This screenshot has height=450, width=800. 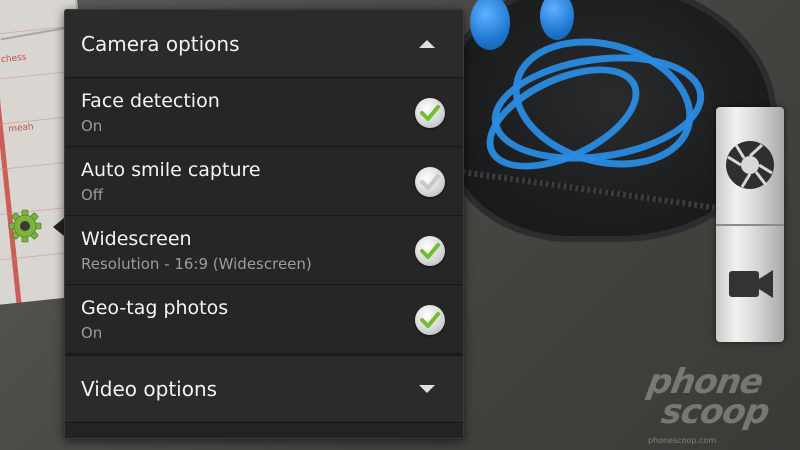 What do you see at coordinates (58, 227) in the screenshot?
I see `panel-pointer` at bounding box center [58, 227].